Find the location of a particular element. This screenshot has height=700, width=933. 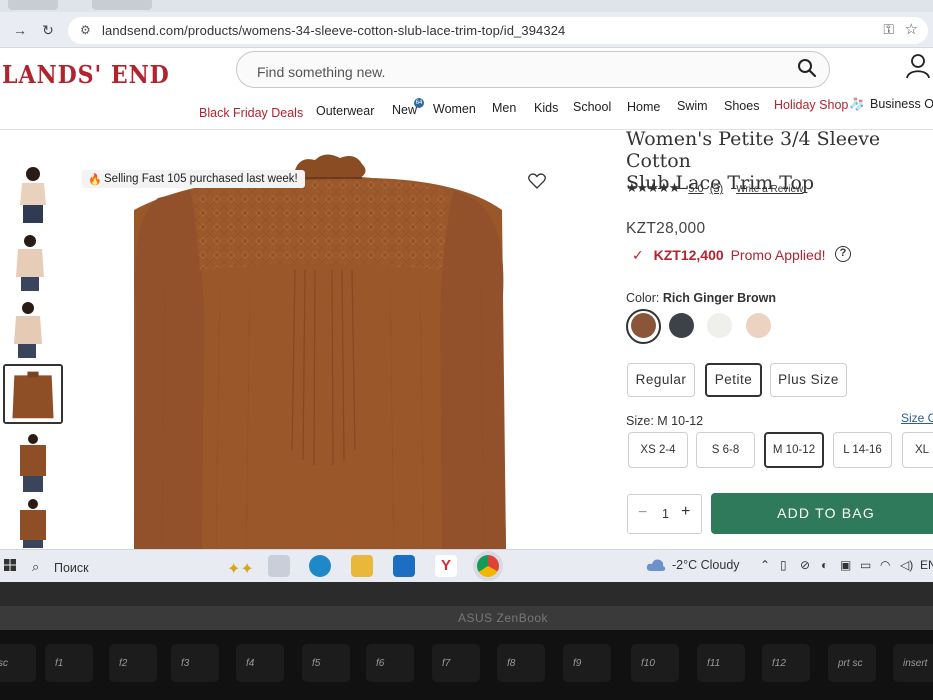

nav-item-outerwear: Outerwear is located at coordinates (345, 111).